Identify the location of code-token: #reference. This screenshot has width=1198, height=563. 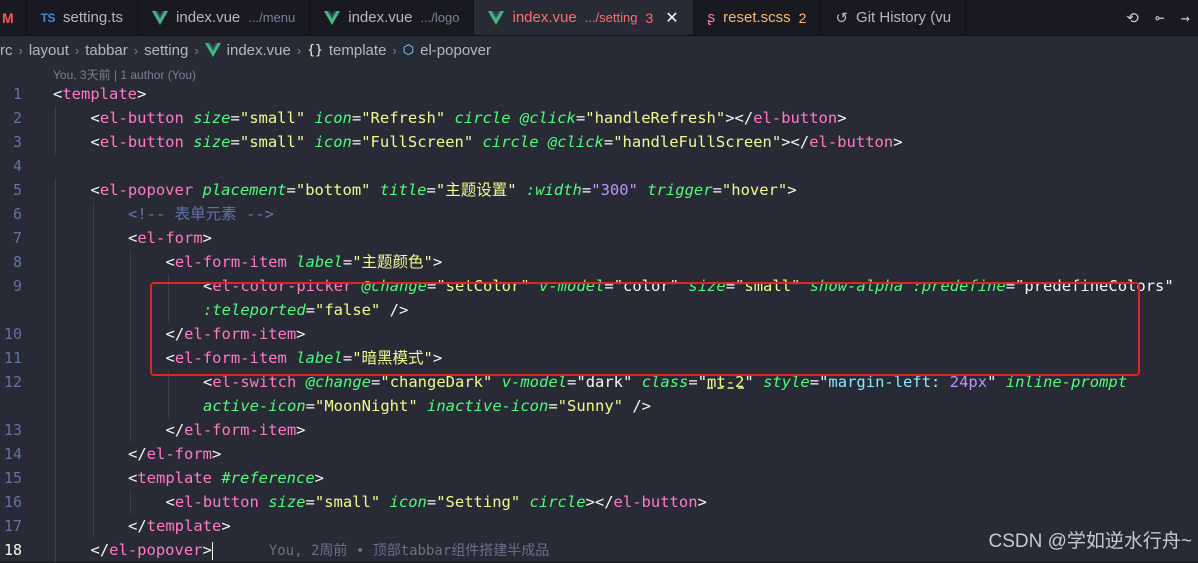
(268, 478).